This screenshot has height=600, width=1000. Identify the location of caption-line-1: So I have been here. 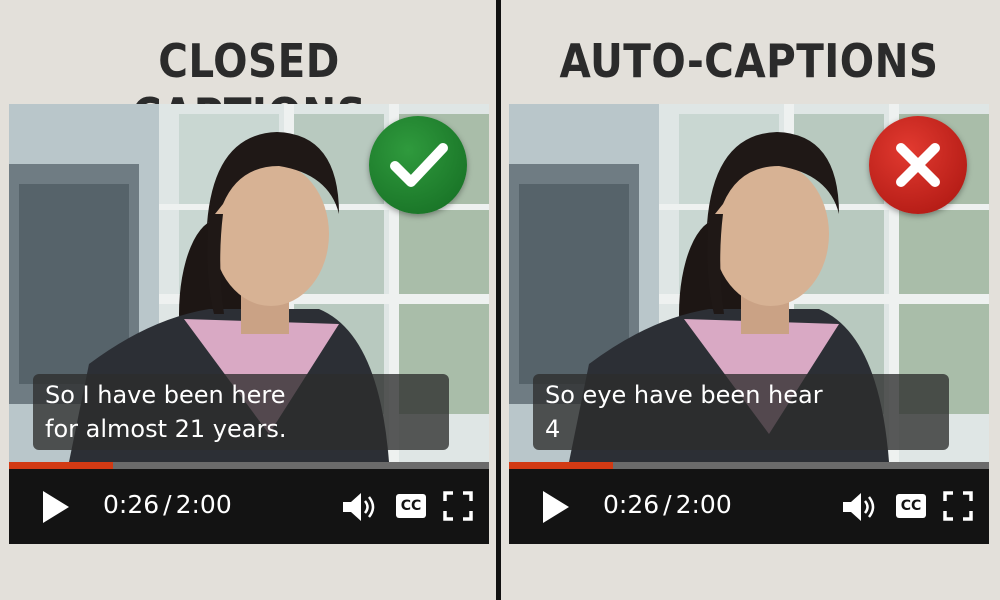
(165, 395).